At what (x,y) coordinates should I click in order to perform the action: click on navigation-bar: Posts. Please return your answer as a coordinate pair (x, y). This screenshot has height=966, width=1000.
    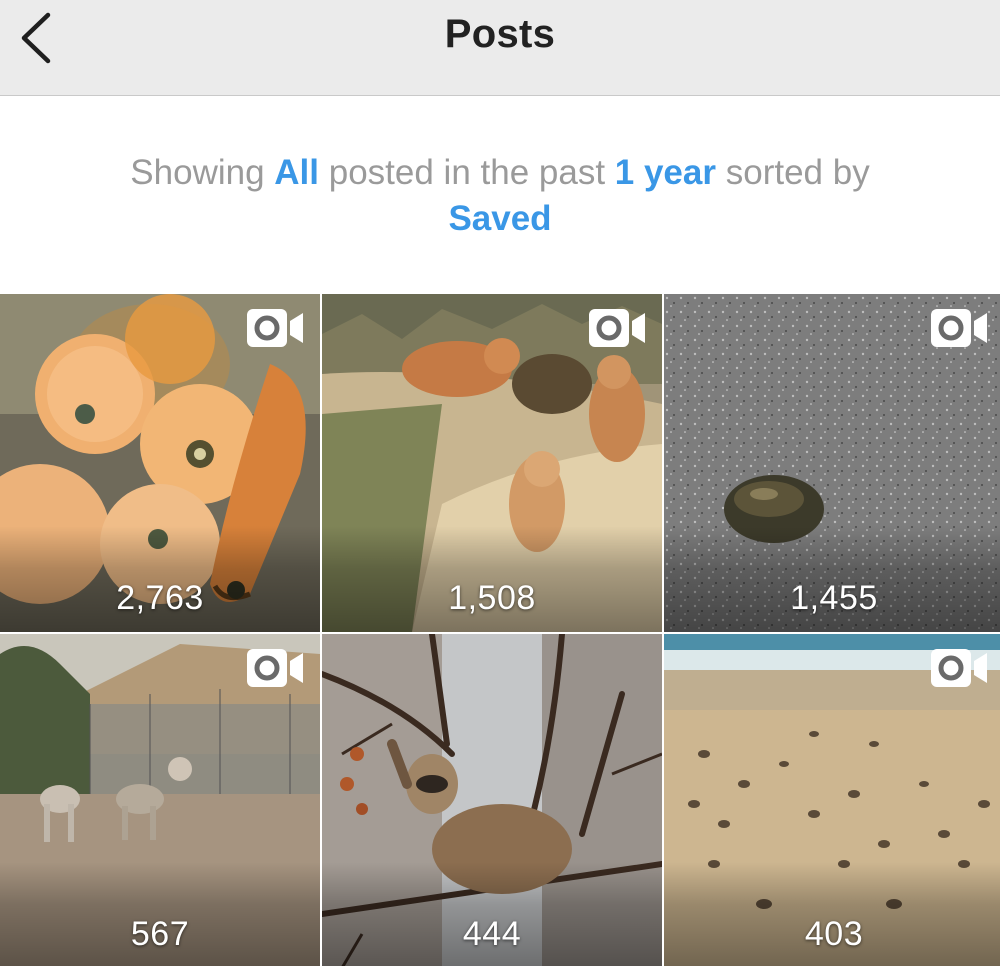
    Looking at the image, I should click on (500, 48).